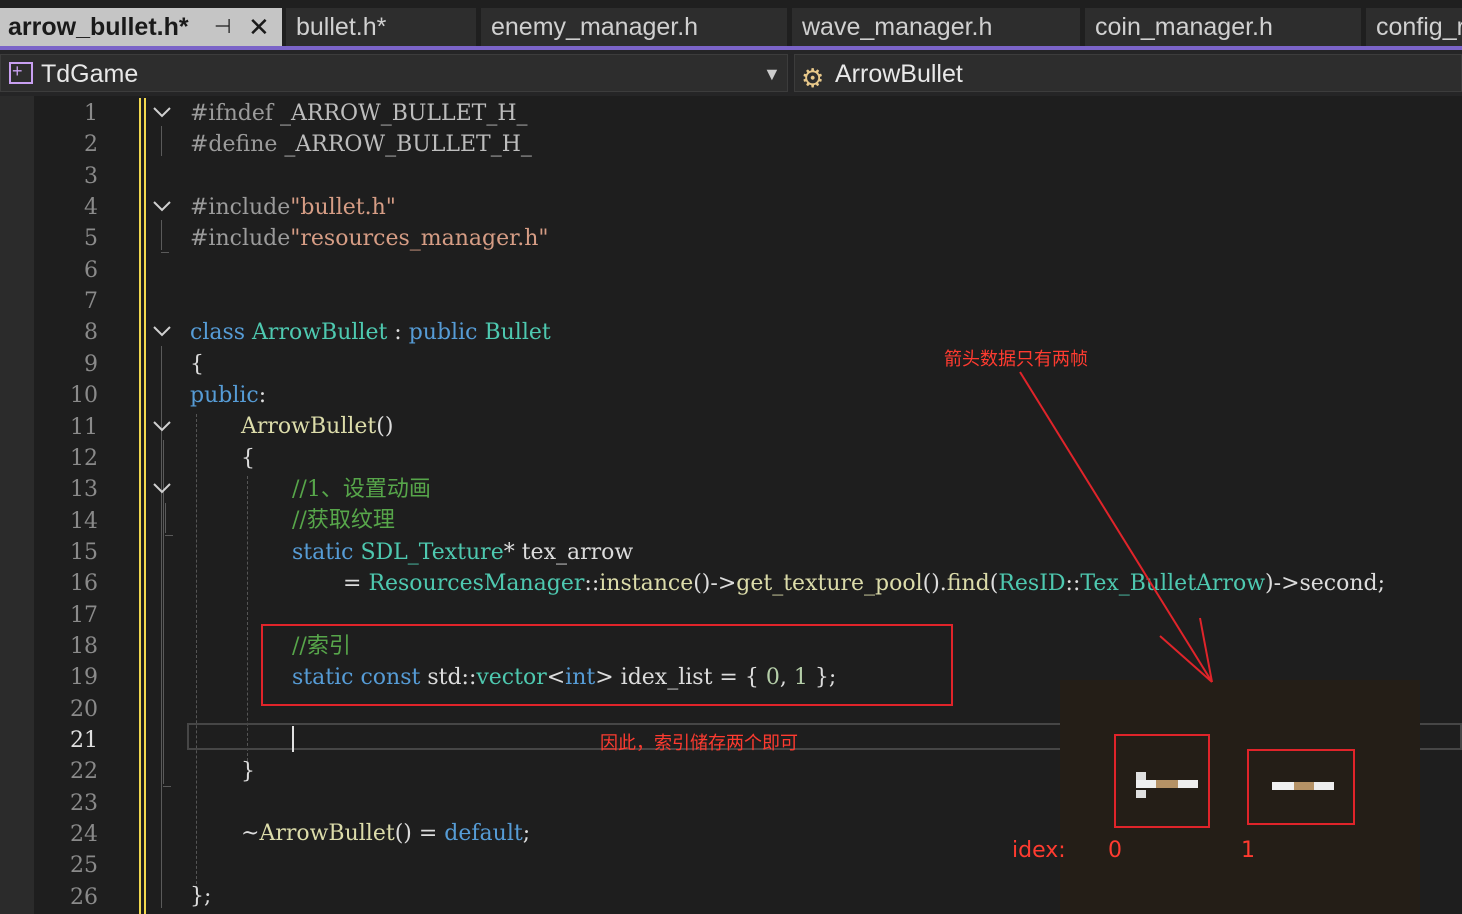 The width and height of the screenshot is (1462, 914). I want to click on include-path: "bullet.h", so click(343, 207).